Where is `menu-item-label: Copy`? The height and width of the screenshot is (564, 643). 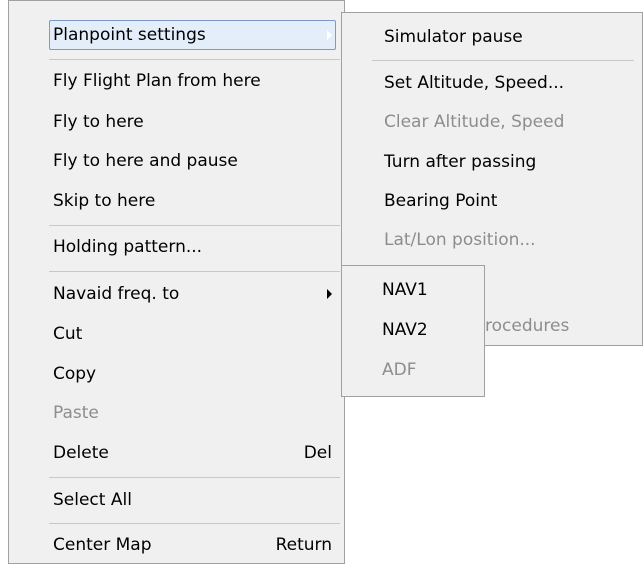 menu-item-label: Copy is located at coordinates (75, 374).